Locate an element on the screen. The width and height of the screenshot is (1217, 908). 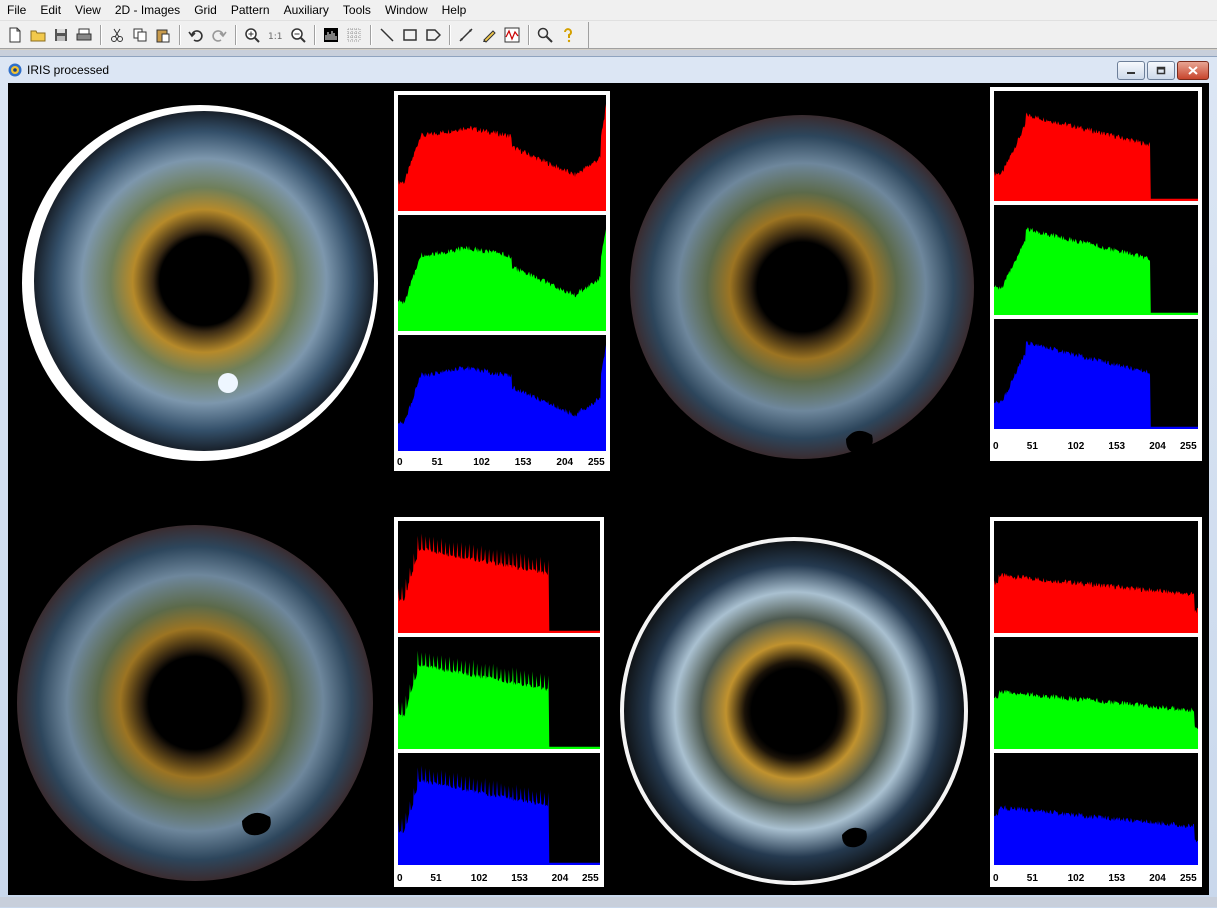
menu-file: File is located at coordinates (16, 10).